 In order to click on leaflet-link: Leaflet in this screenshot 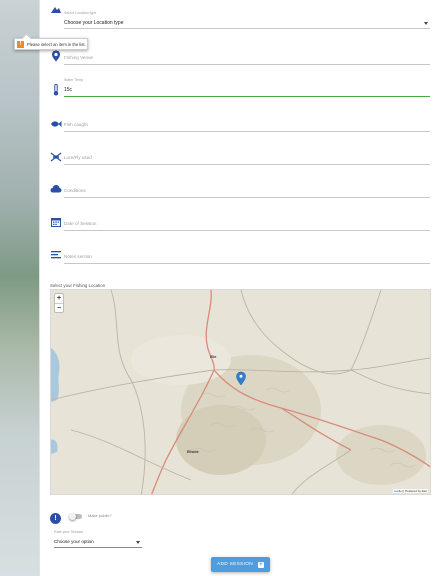, I will do `click(398, 491)`.